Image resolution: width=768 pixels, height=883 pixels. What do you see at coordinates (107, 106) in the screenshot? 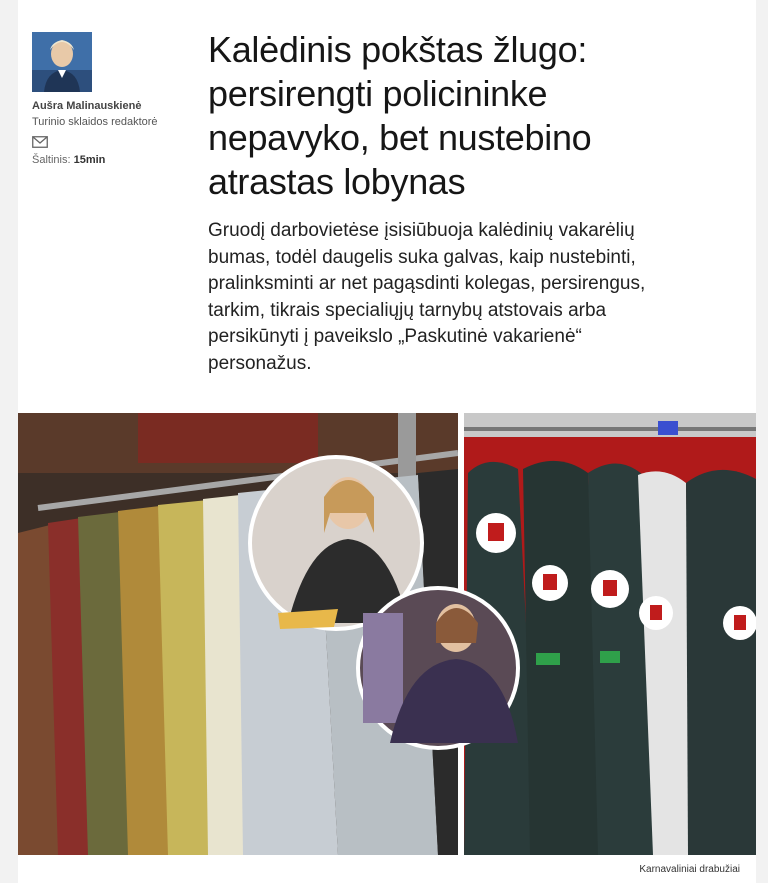
I see `author-name: Aušra Malinauskienė` at bounding box center [107, 106].